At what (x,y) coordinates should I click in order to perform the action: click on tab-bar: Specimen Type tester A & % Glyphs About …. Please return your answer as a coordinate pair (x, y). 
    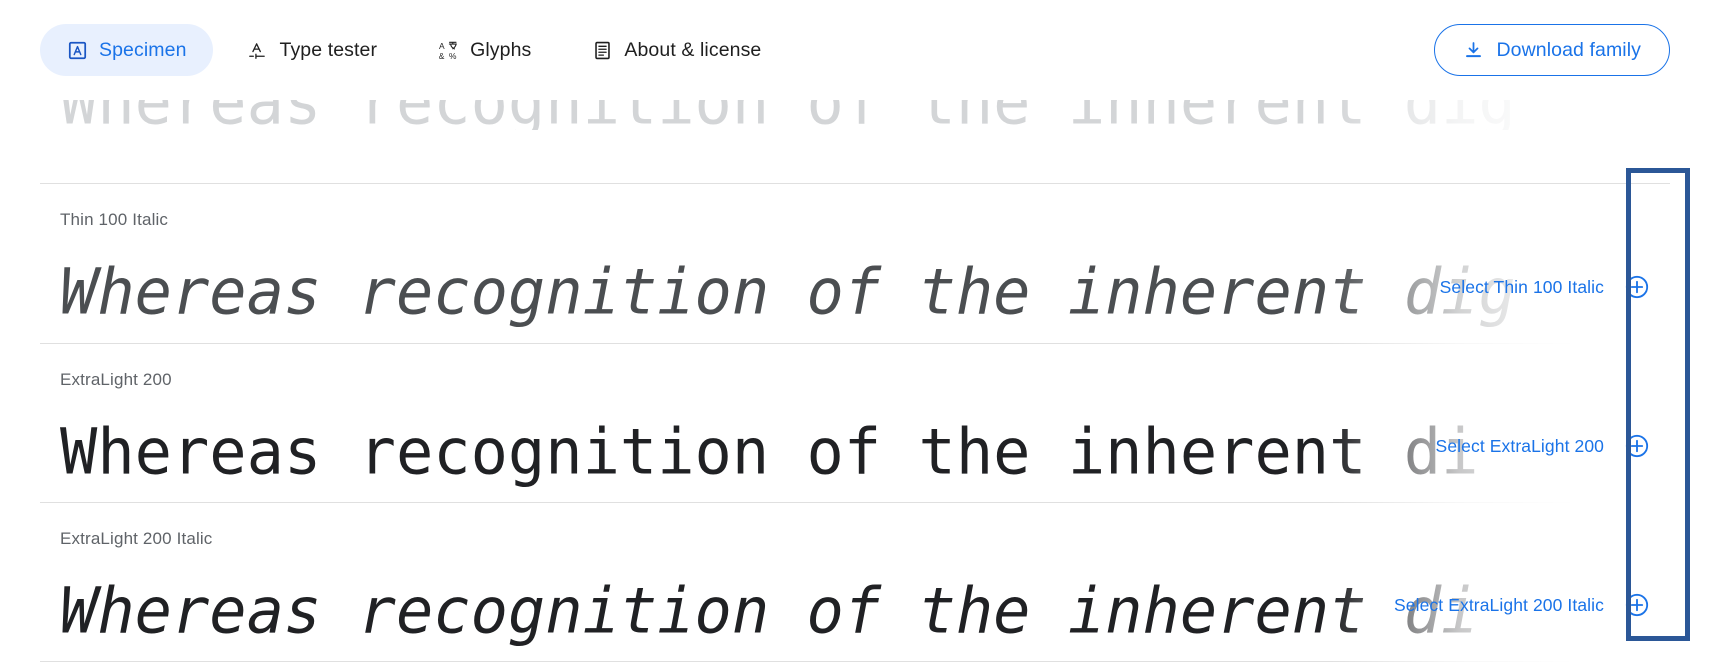
    Looking at the image, I should click on (737, 50).